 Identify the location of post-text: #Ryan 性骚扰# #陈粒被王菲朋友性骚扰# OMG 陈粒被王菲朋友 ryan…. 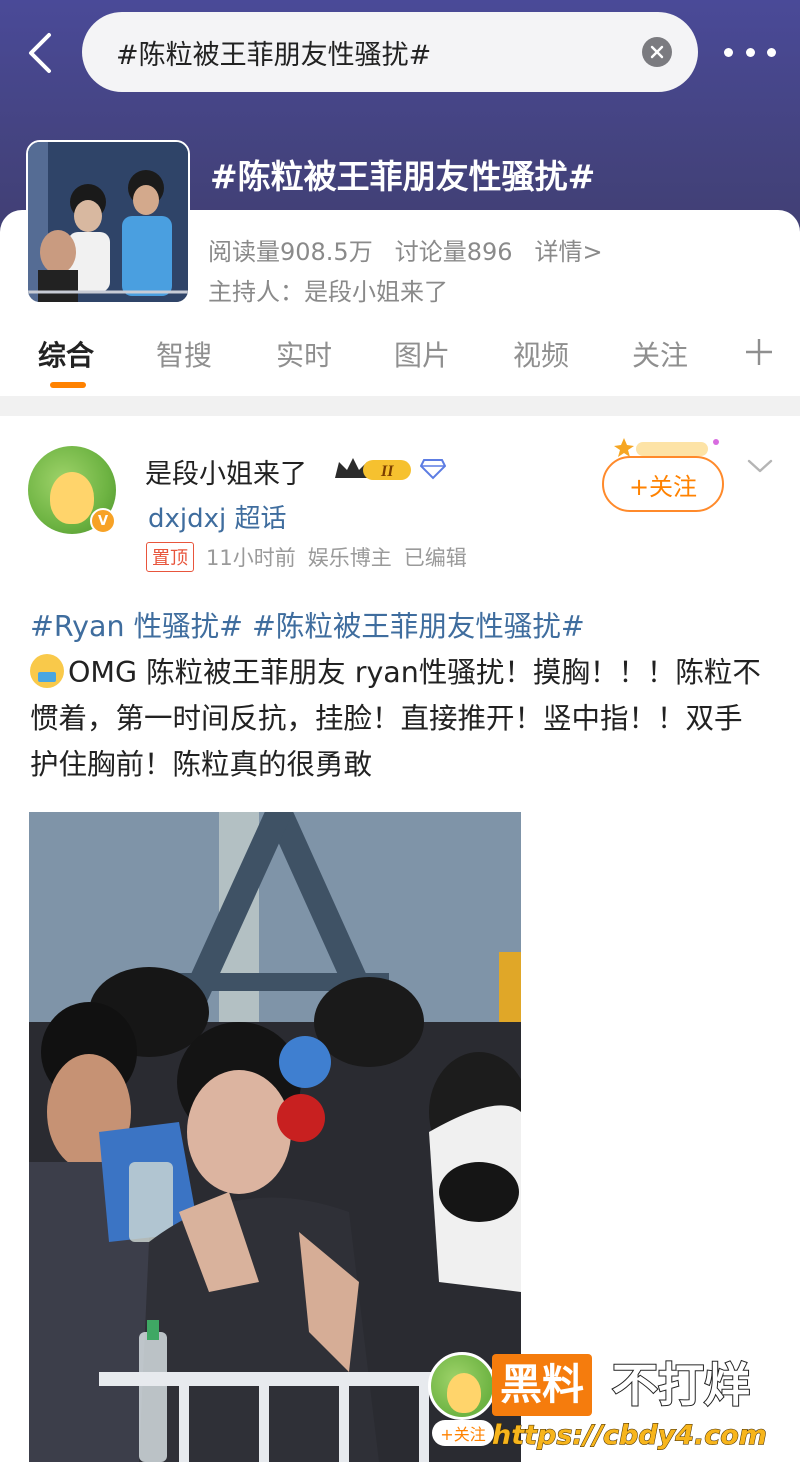
(400, 696).